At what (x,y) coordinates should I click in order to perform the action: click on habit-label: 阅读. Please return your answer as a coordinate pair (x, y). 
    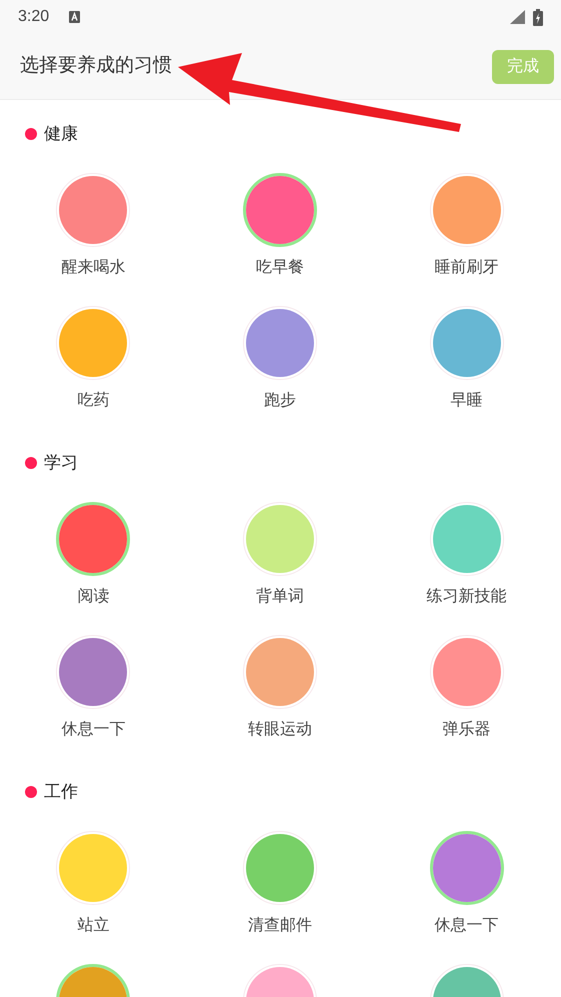
    Looking at the image, I should click on (93, 597).